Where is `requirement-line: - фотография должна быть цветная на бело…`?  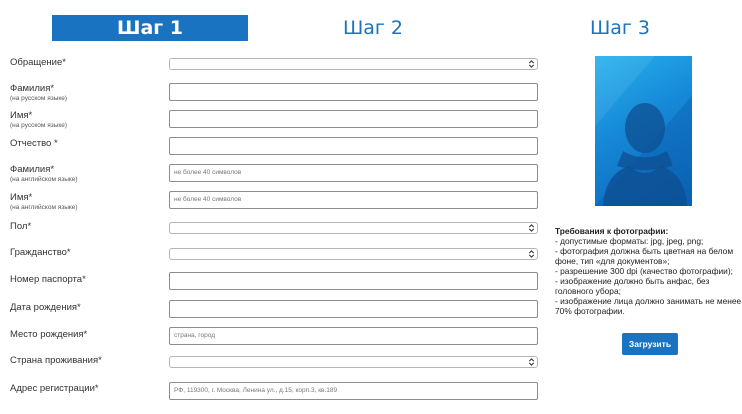
requirement-line: - фотография должна быть цветная на бело… is located at coordinates (644, 251).